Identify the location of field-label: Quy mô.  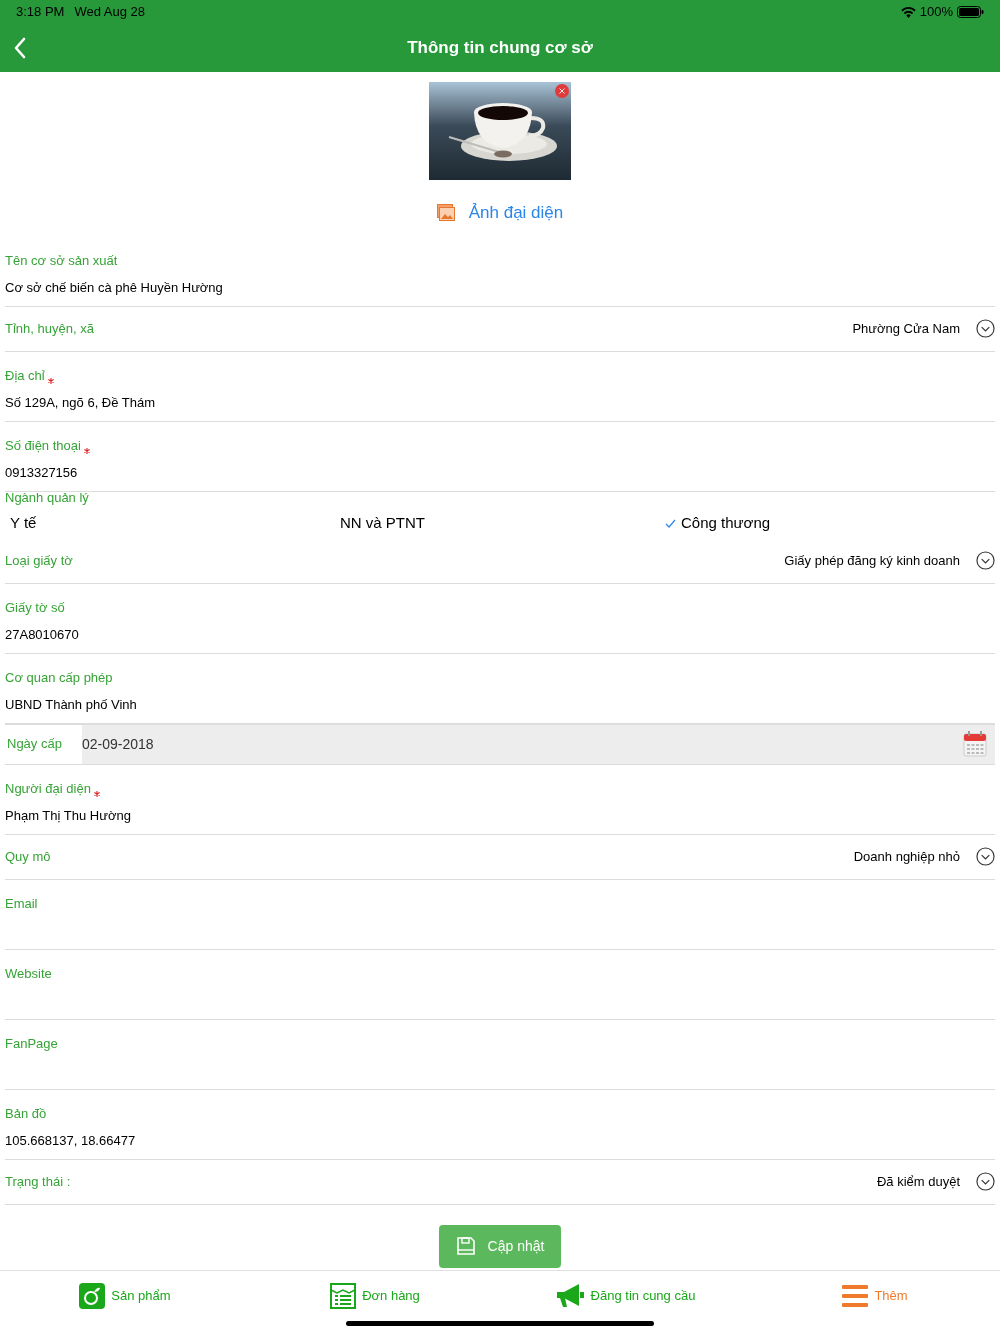
(28, 856).